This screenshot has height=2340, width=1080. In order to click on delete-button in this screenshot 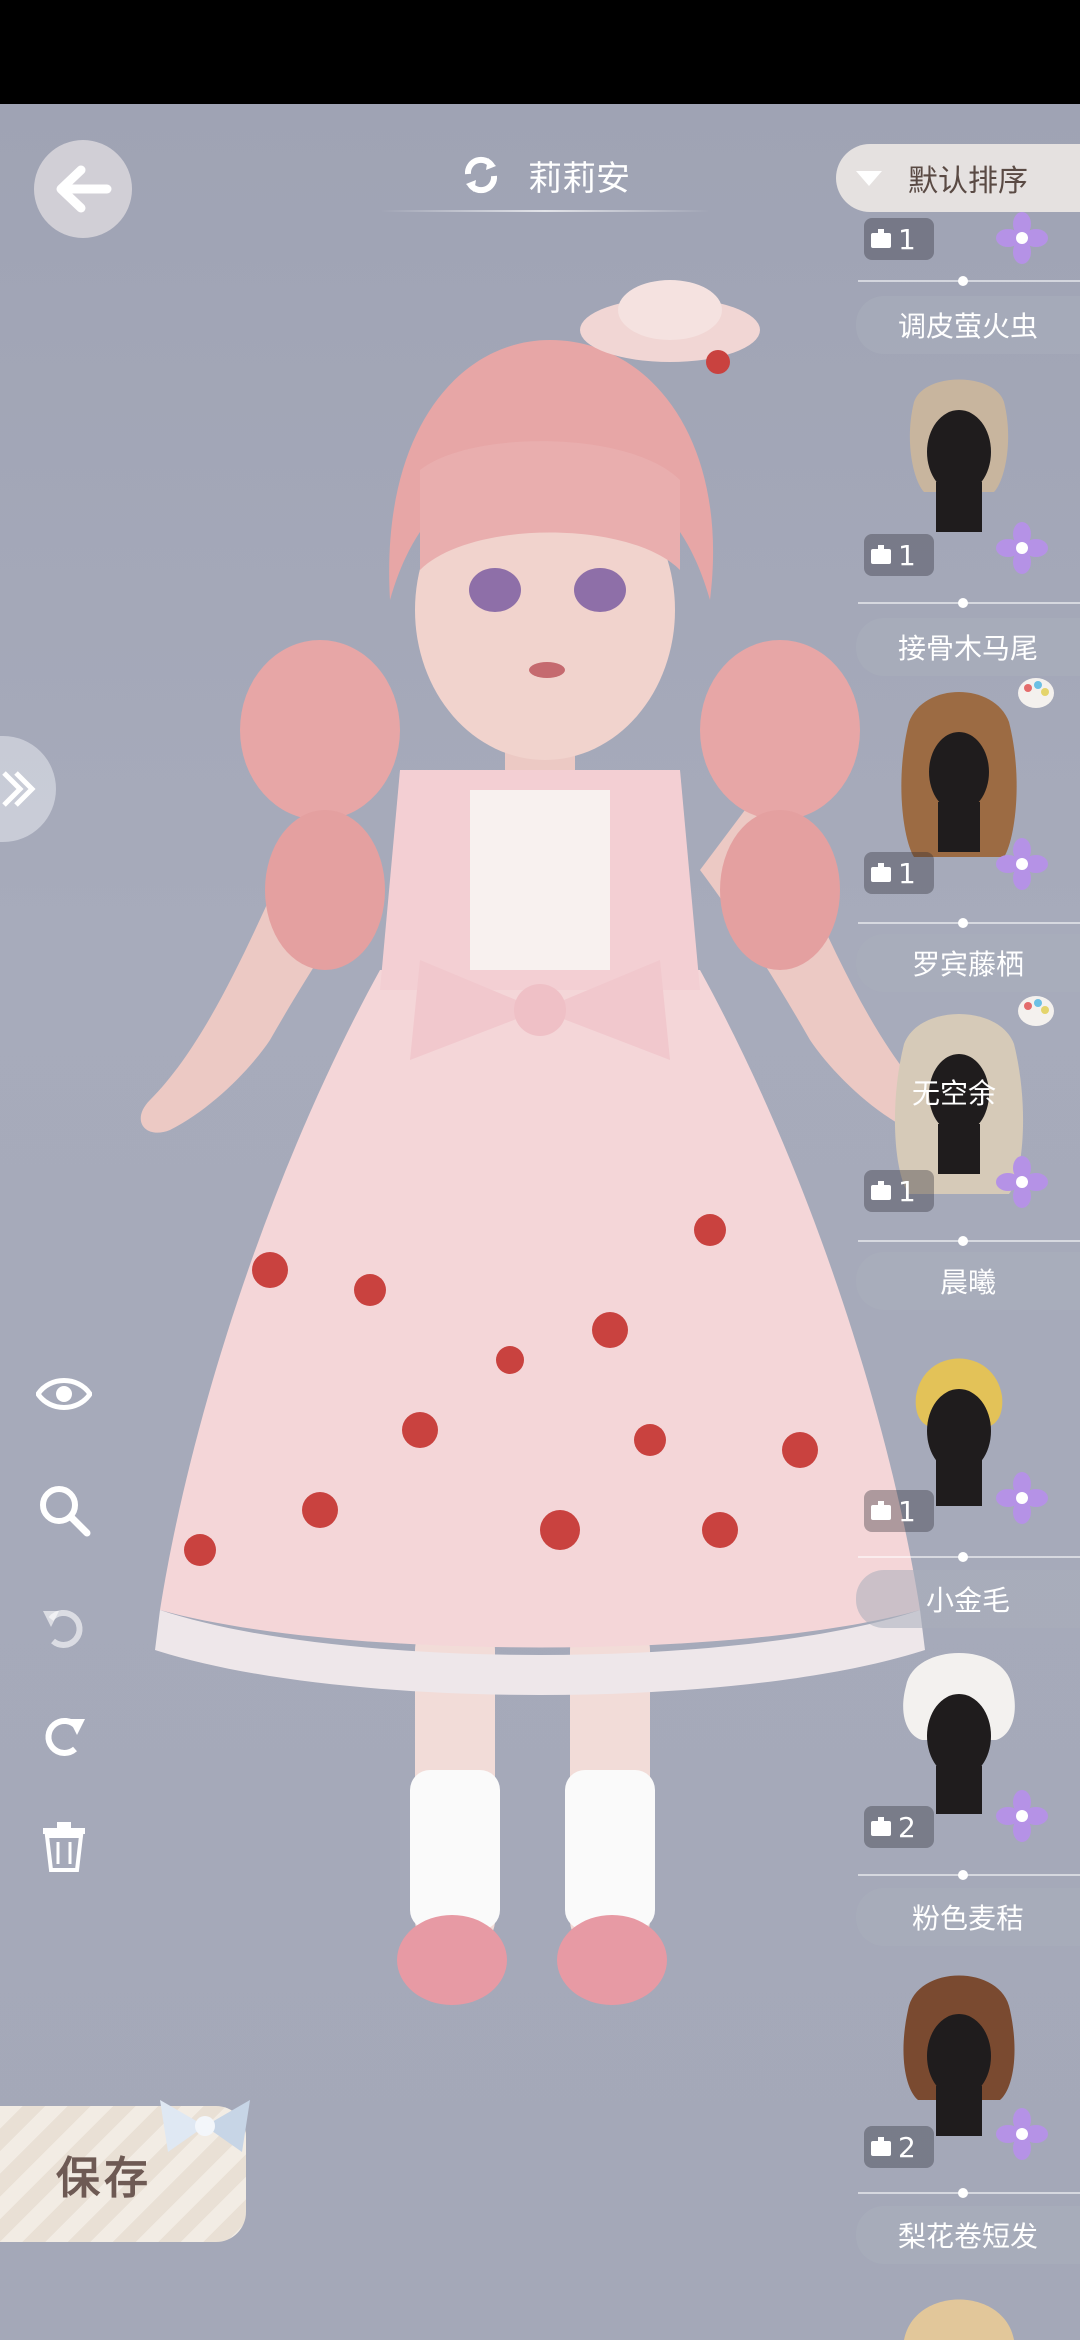, I will do `click(64, 1846)`.